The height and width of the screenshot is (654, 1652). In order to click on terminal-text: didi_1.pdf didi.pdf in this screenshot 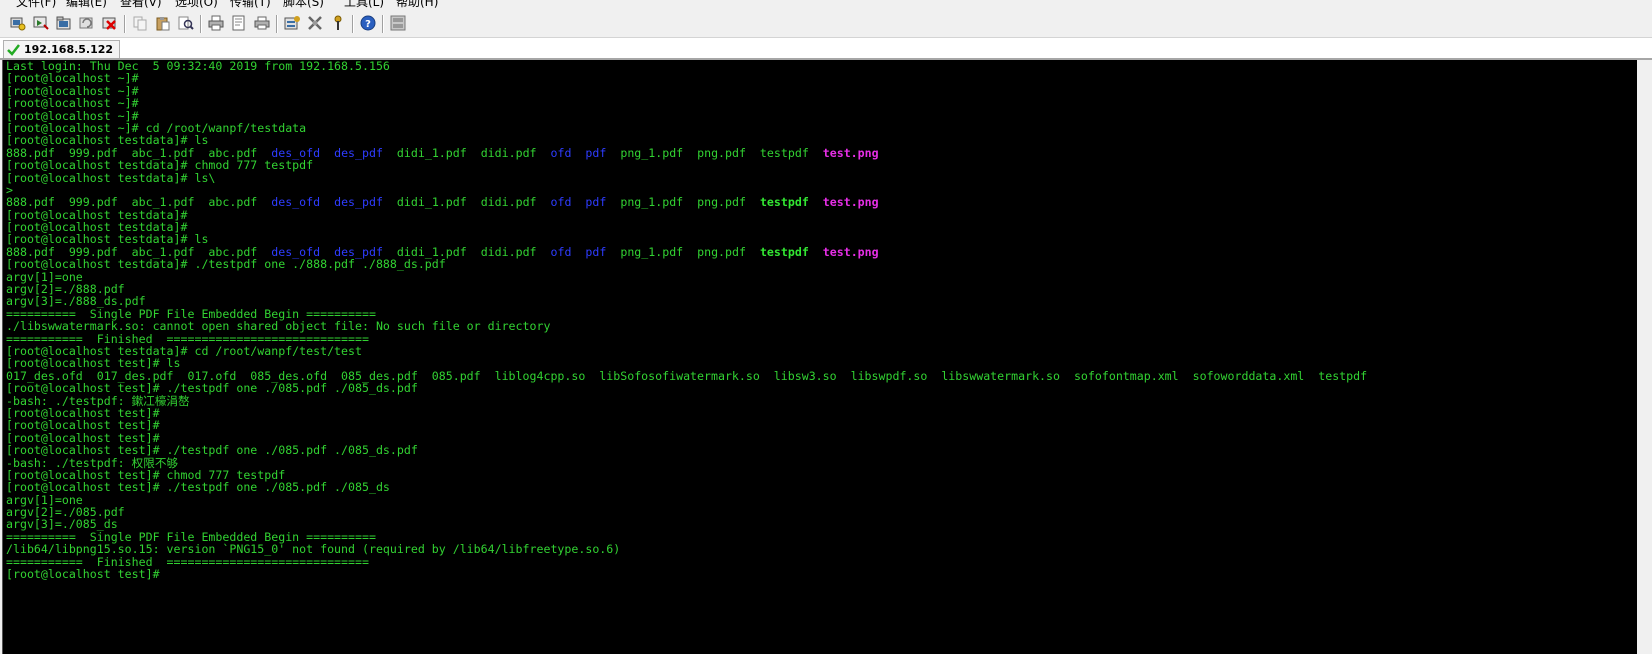, I will do `click(466, 152)`.